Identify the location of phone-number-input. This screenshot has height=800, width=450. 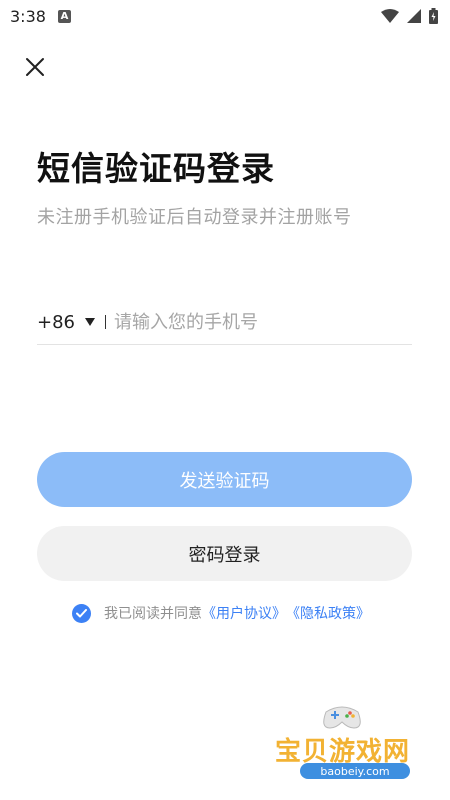
(249, 322).